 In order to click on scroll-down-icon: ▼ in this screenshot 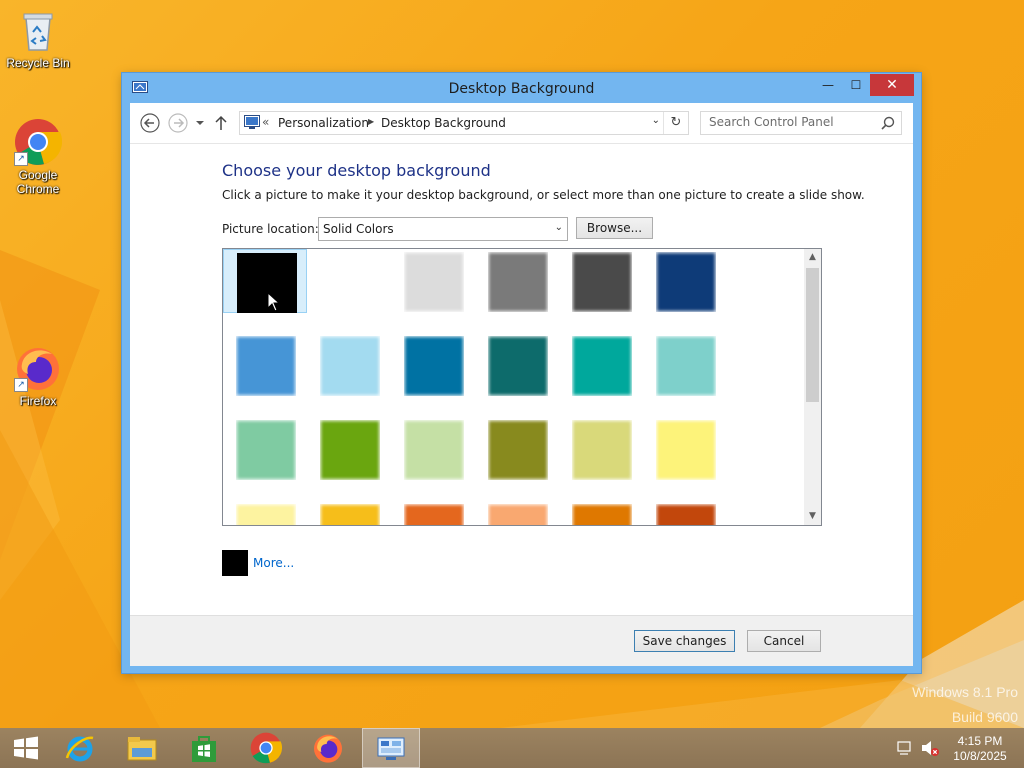, I will do `click(812, 516)`.